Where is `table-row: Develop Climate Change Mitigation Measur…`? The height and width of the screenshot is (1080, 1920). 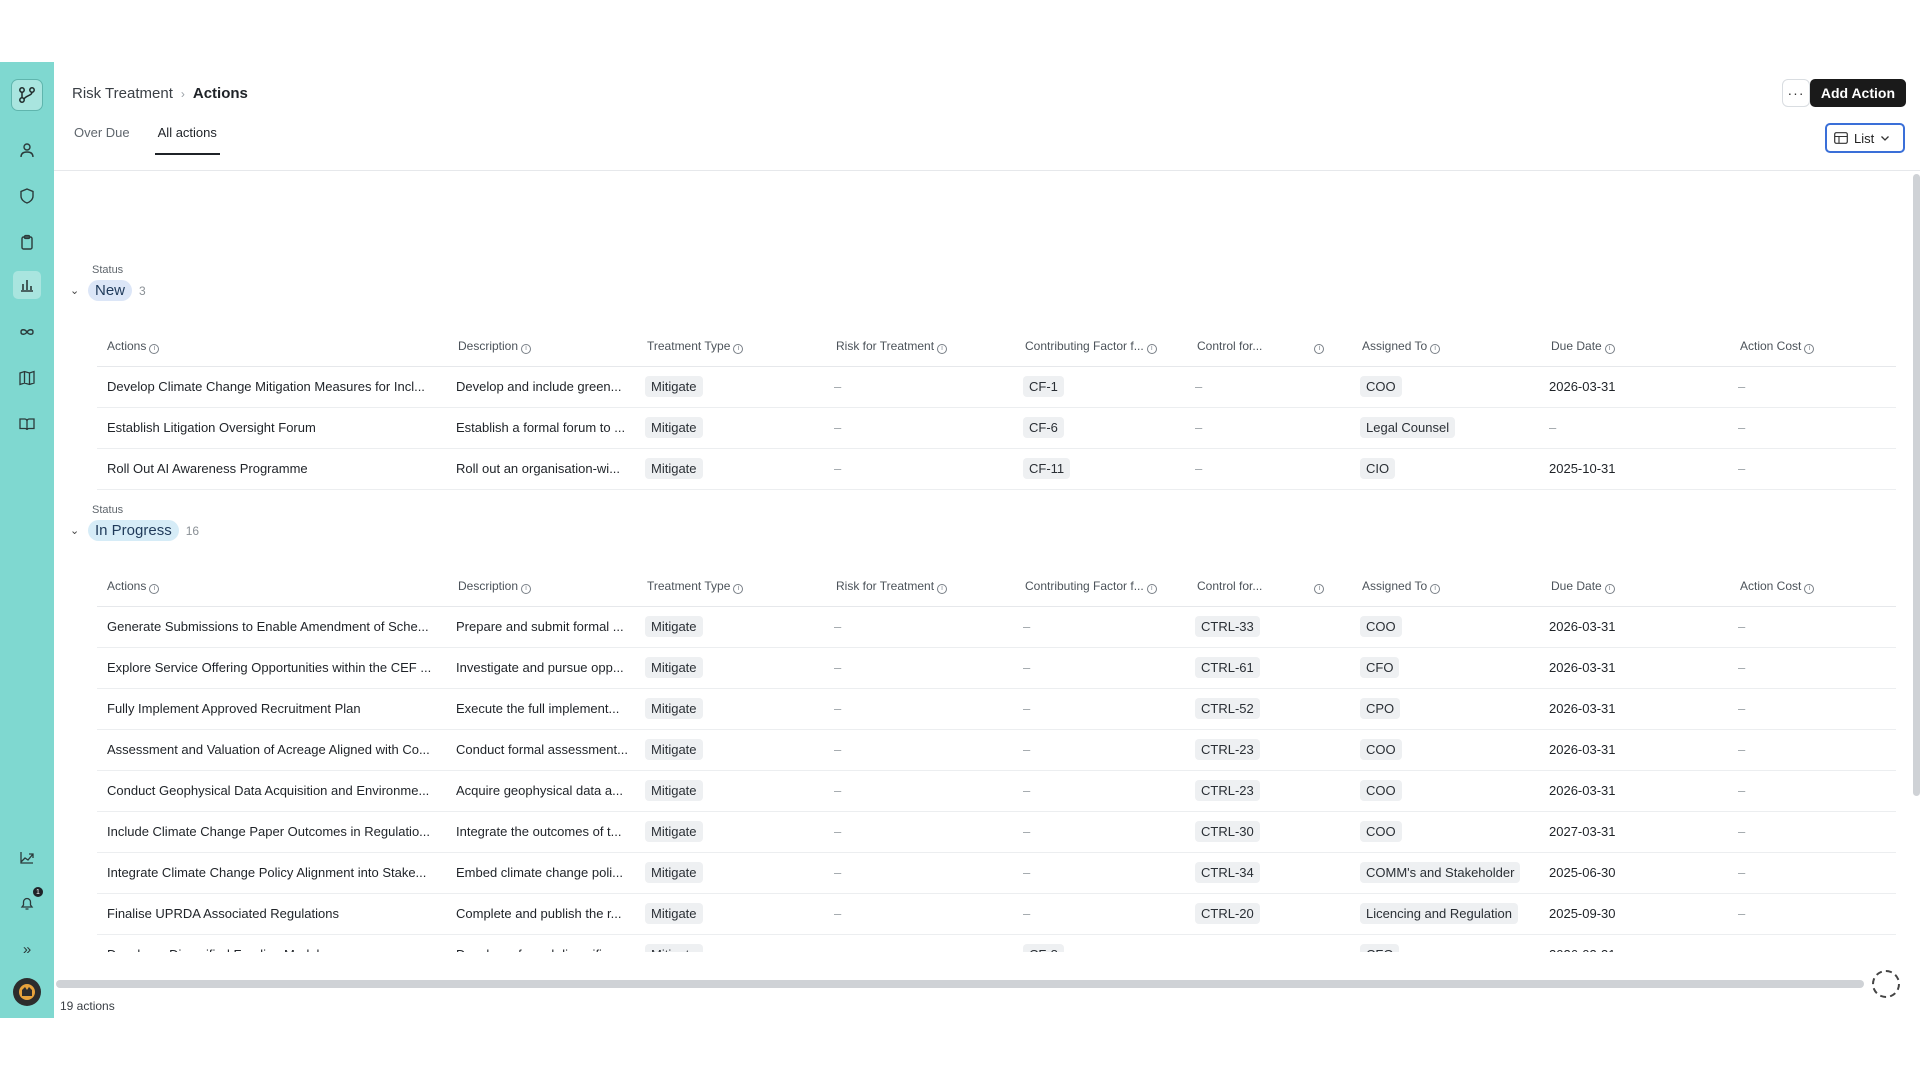
table-row: Develop Climate Change Mitigation Measur… is located at coordinates (996, 387).